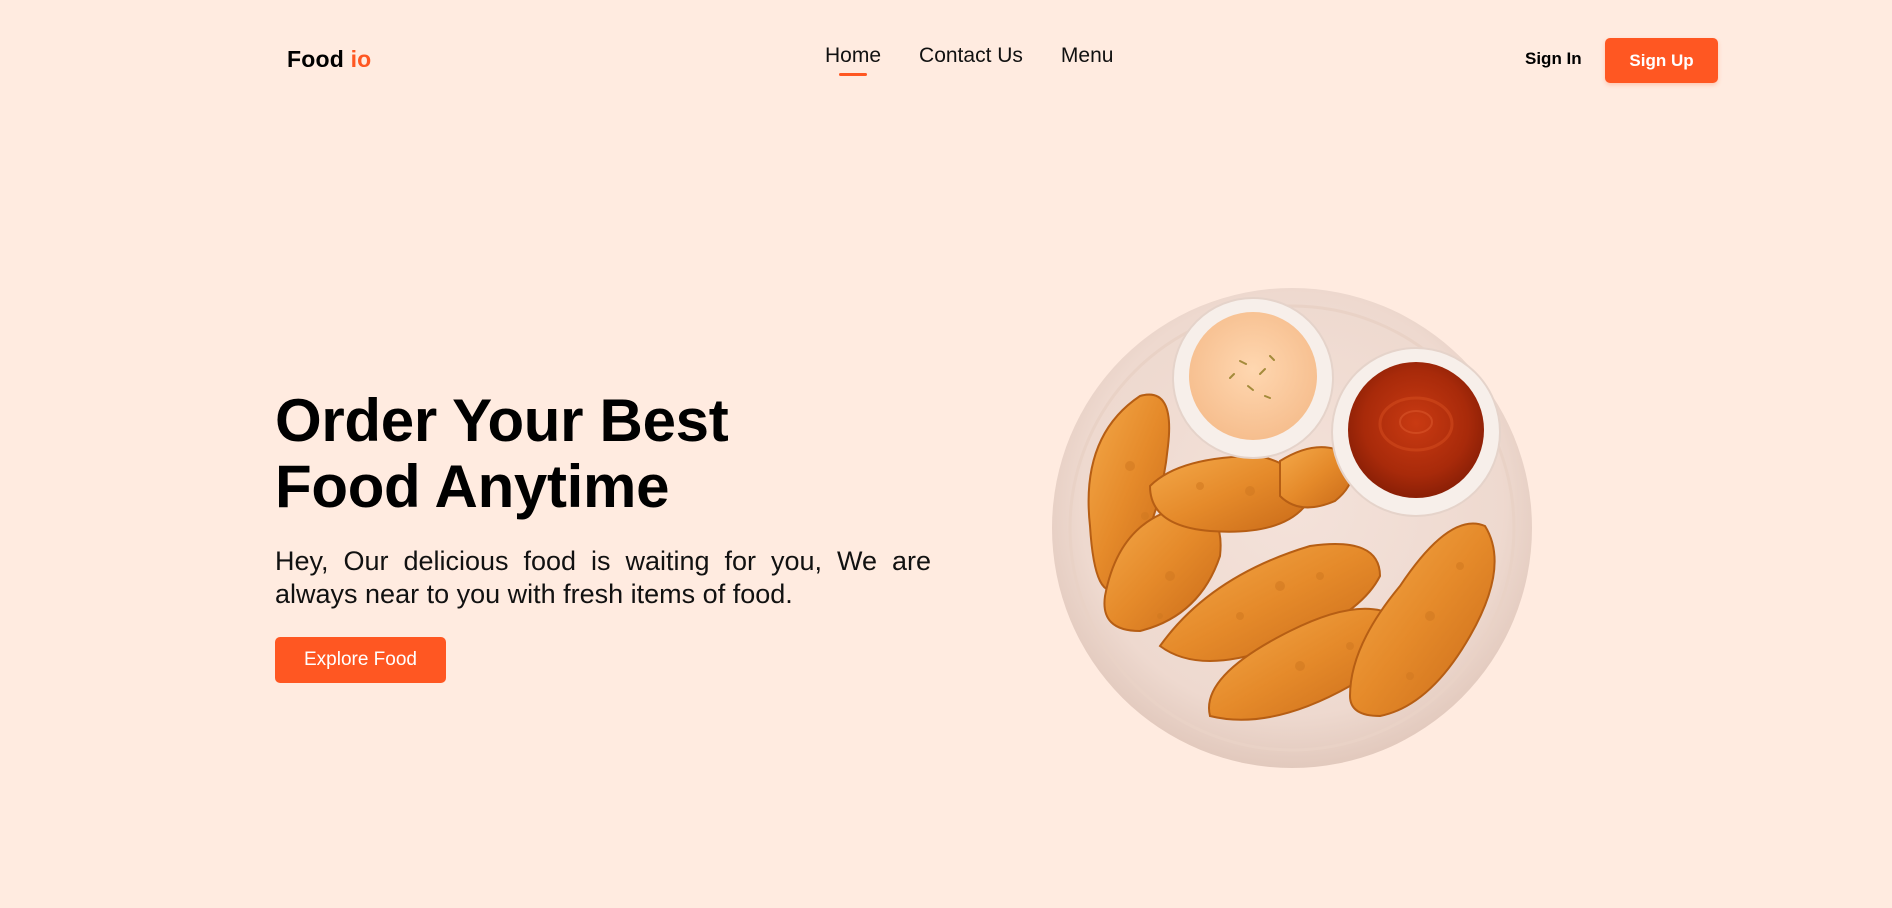  I want to click on hero-food-image, so click(1292, 528).